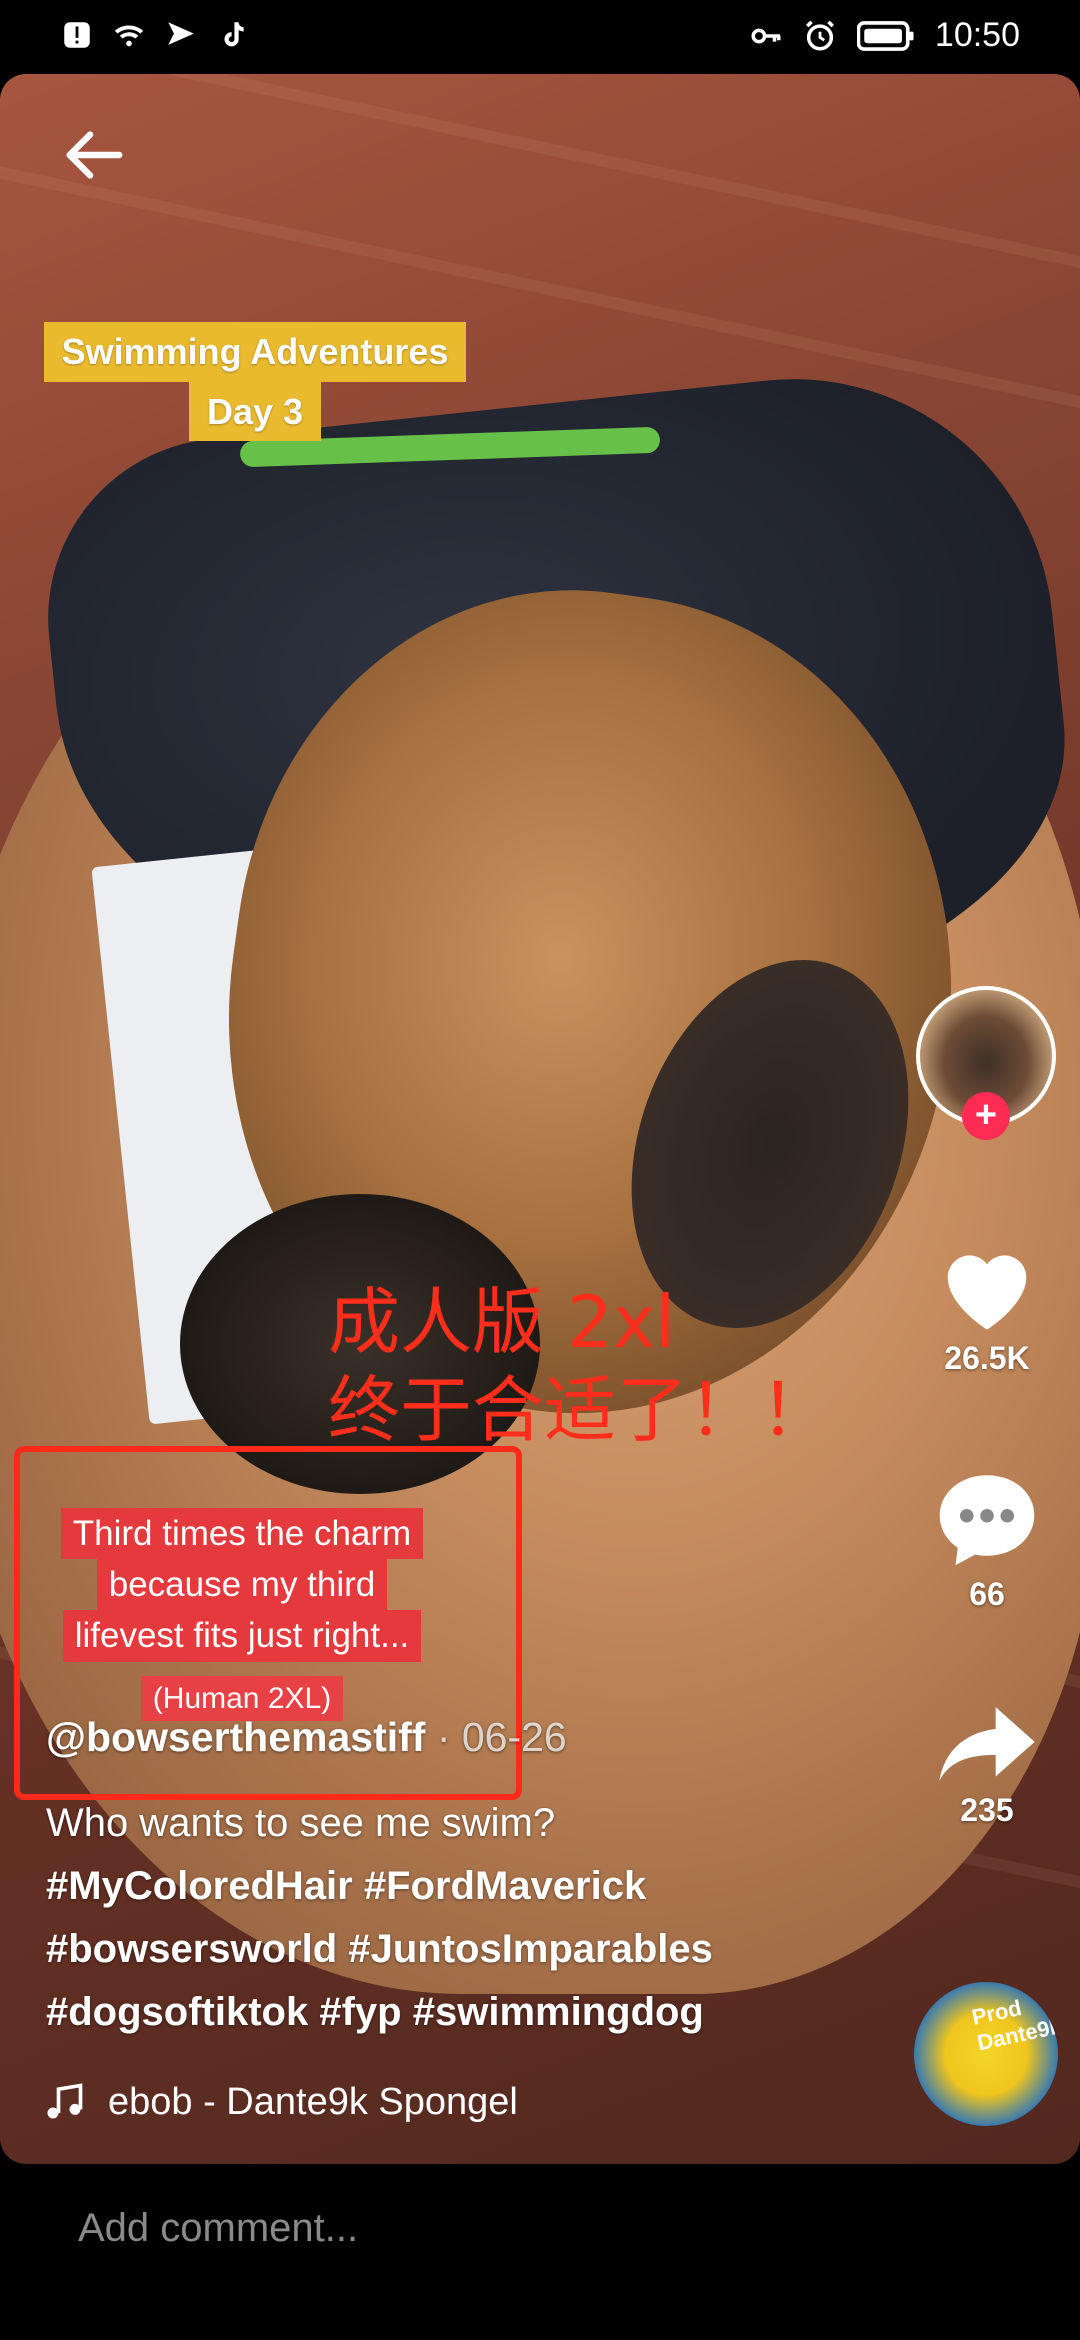  Describe the element at coordinates (986, 1063) in the screenshot. I see `creator-avatar: +` at that location.